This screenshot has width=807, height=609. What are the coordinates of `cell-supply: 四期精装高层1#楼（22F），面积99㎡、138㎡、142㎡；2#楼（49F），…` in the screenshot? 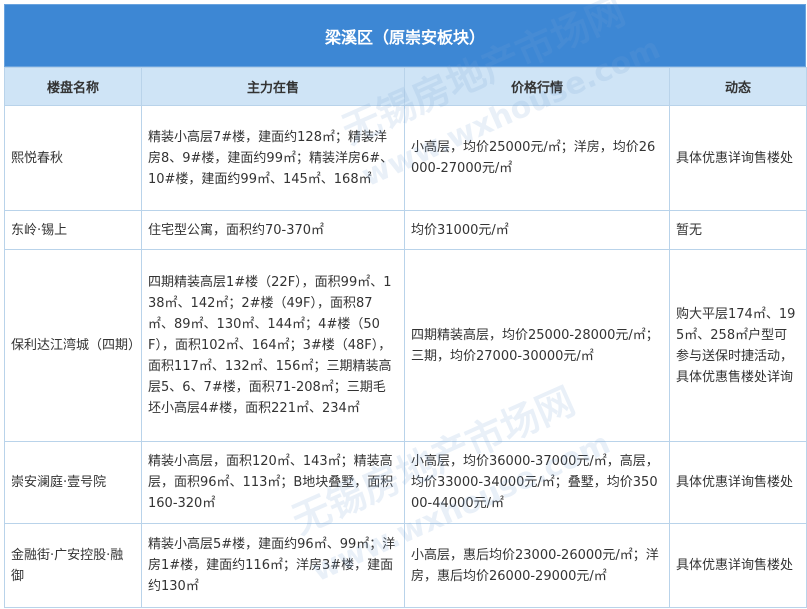 It's located at (273, 345).